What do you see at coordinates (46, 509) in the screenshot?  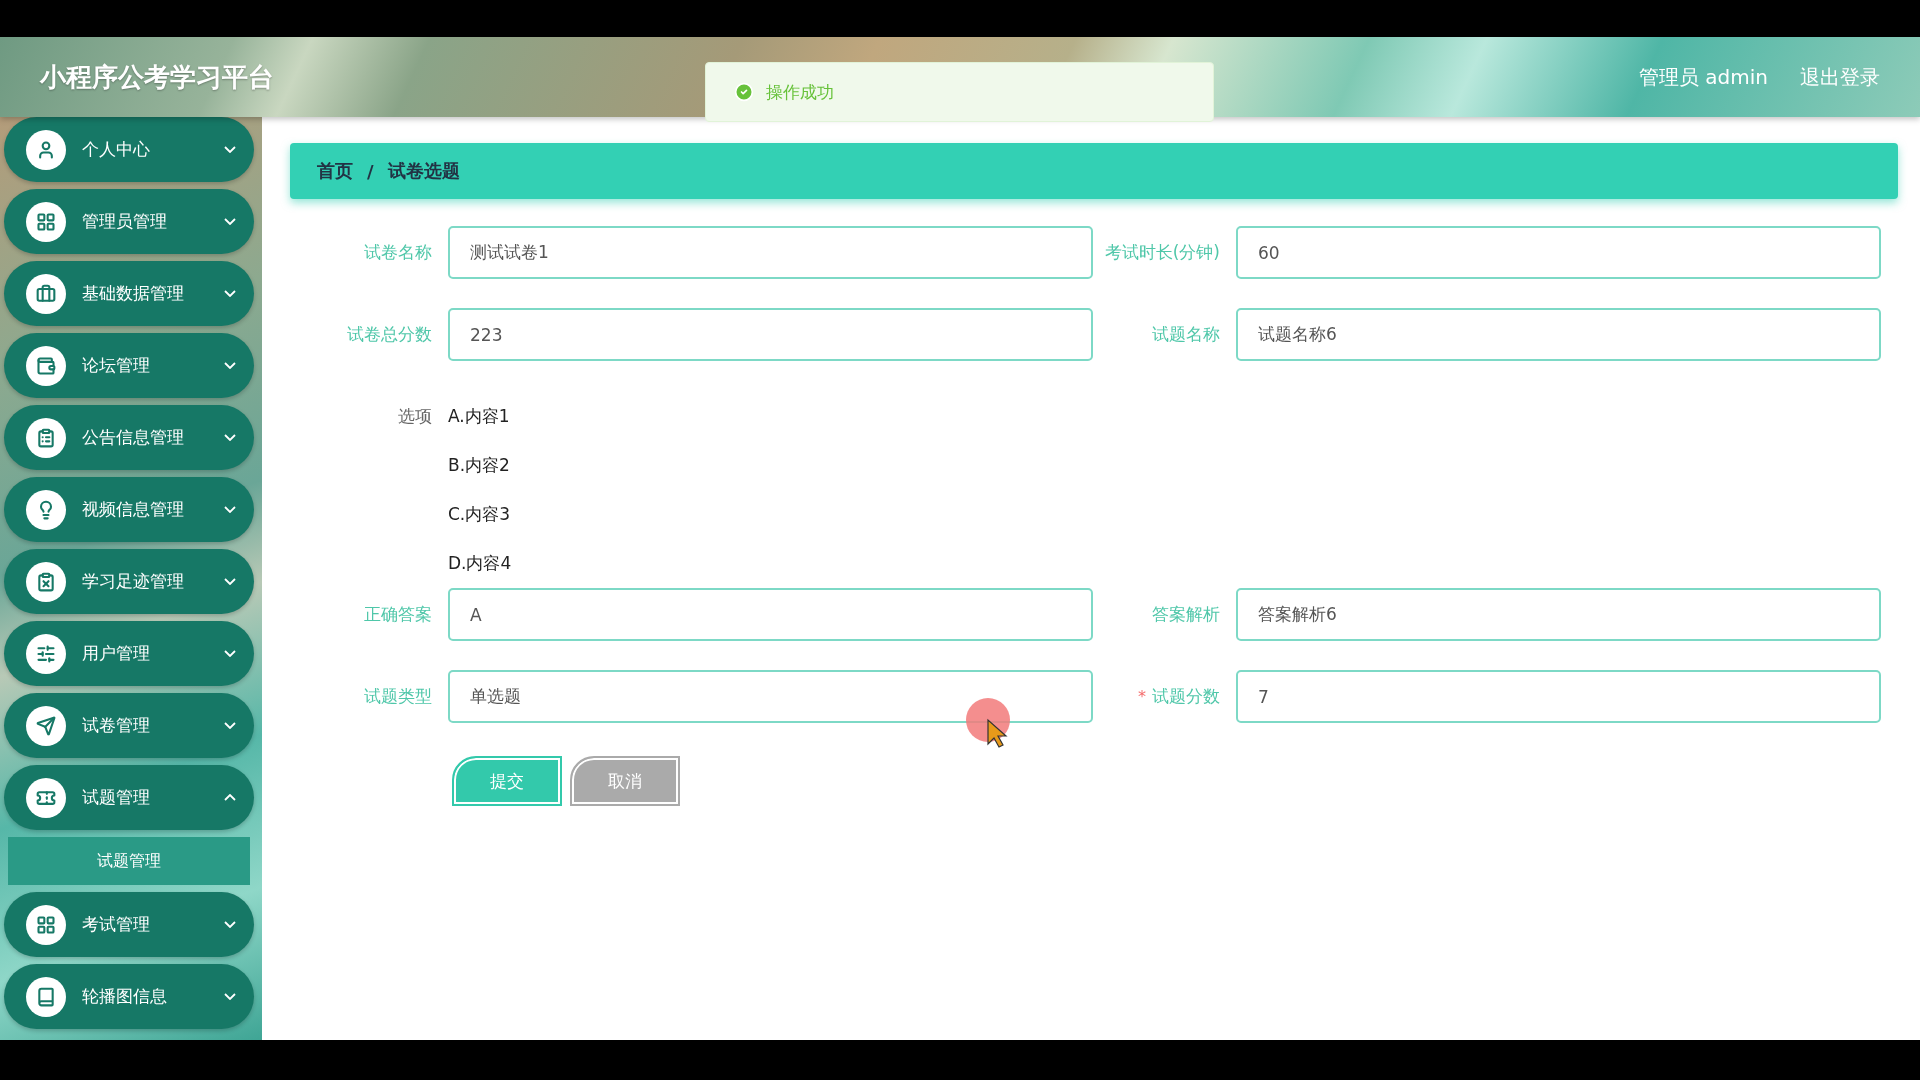 I see `lightbulb-icon` at bounding box center [46, 509].